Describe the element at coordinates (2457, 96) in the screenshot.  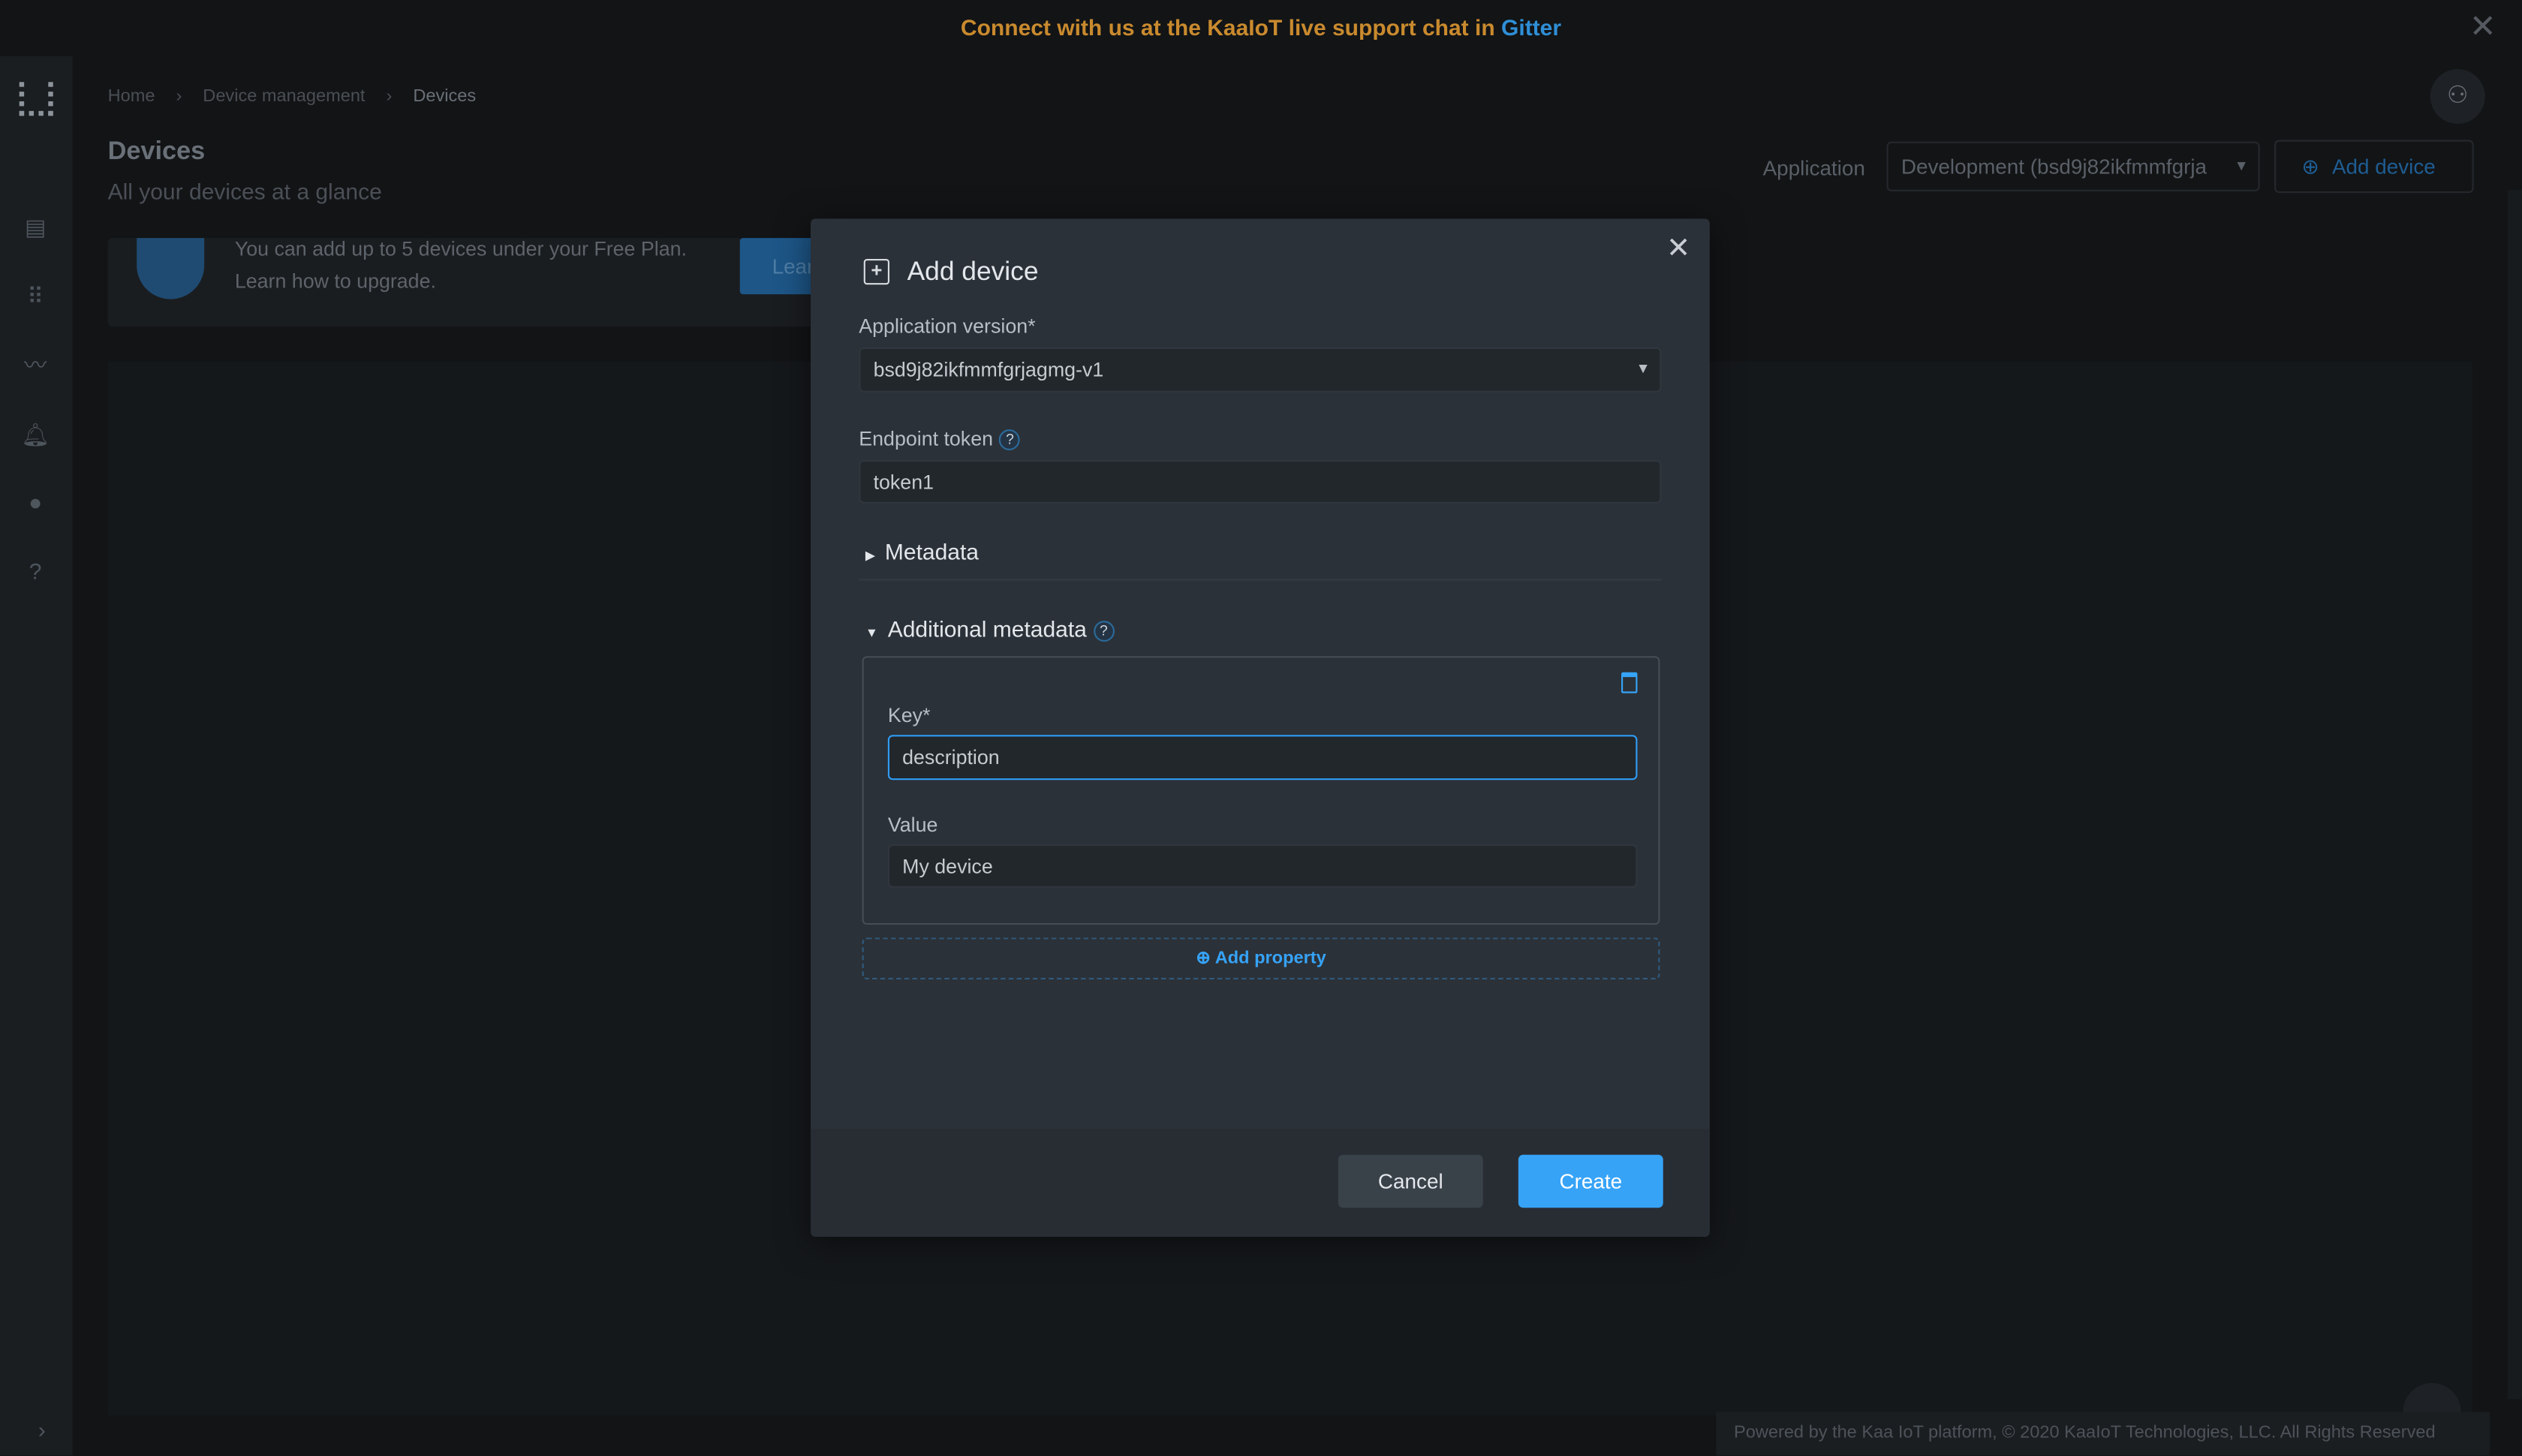
I see `avatar: ⚇` at that location.